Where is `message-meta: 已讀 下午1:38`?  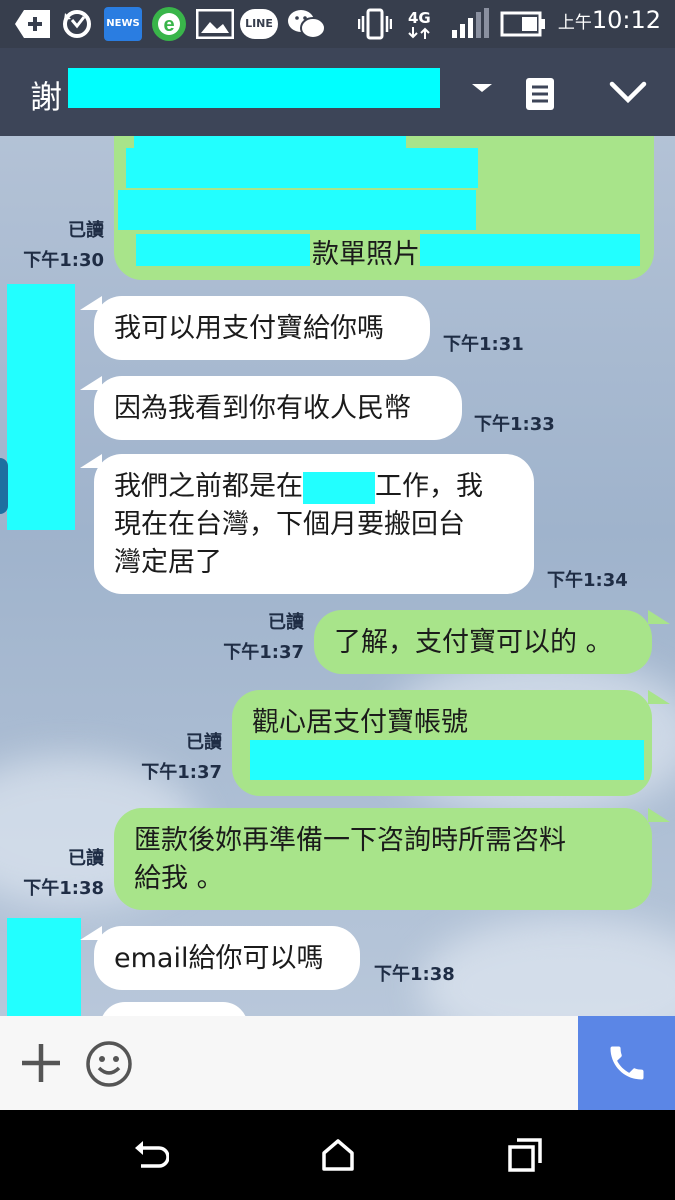 message-meta: 已讀 下午1:38 is located at coordinates (54, 874).